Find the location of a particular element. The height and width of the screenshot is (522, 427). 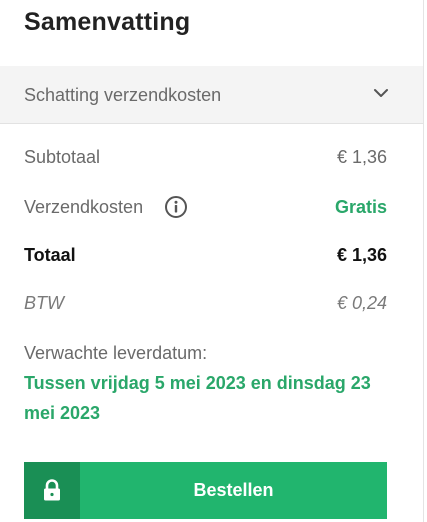

total-value: € 1,36 is located at coordinates (361, 255).